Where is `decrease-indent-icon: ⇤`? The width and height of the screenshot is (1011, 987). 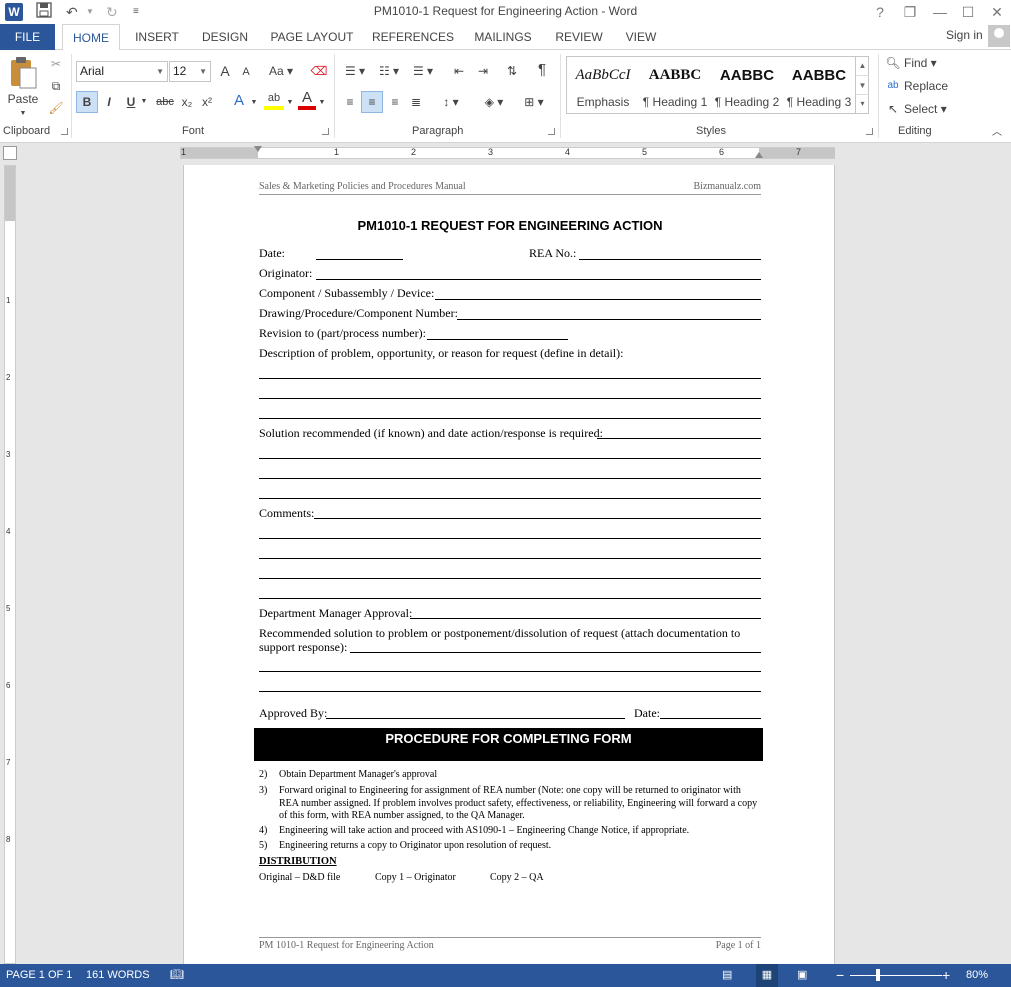
decrease-indent-icon: ⇤ is located at coordinates (459, 71).